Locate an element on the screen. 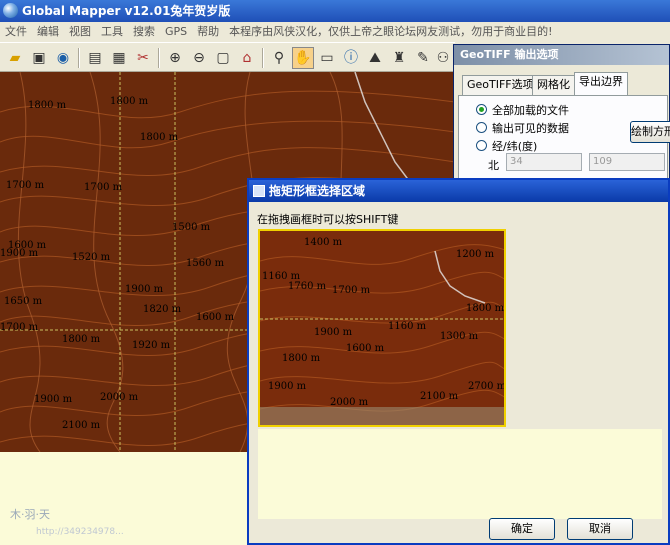 Image resolution: width=670 pixels, height=545 pixels. toolbar: ▰ ▣ ◉ ▤ ▦ ✂ ⊕ ⊖ ▢ ⌂ ⚲ ✋ ▭ ⓘ ⛰ ♜ ✎ ⚇ is located at coordinates (227, 57).